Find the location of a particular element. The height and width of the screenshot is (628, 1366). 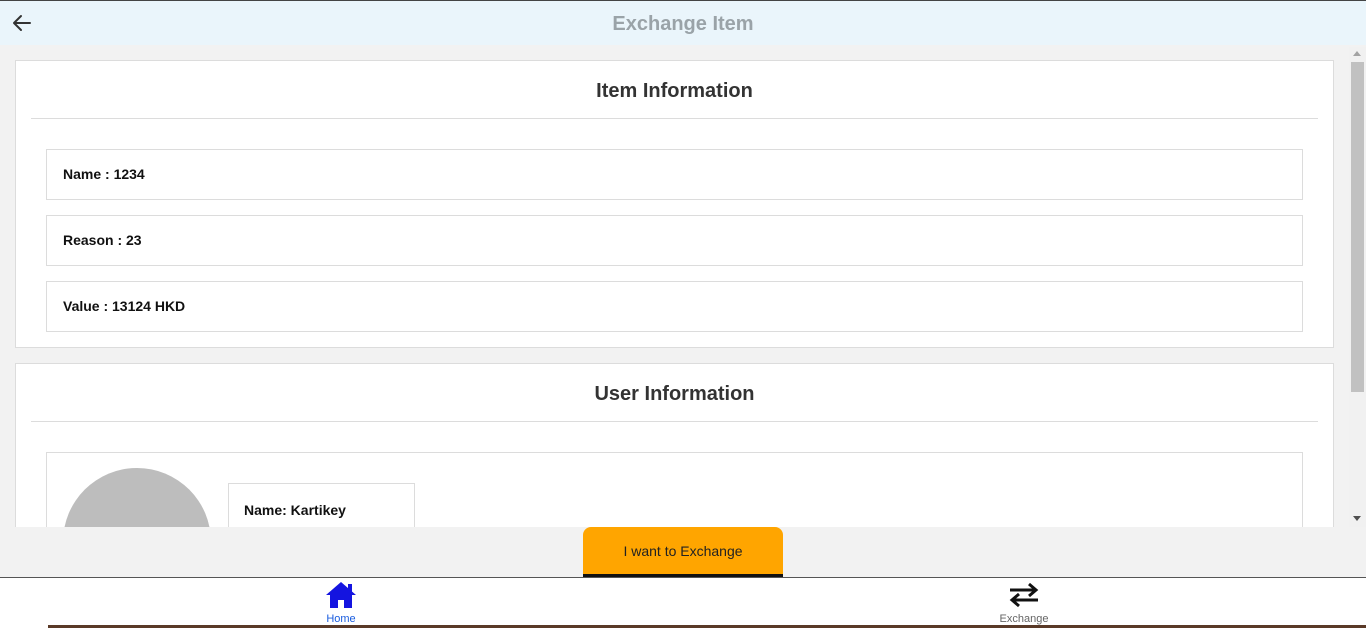

home-icon is located at coordinates (341, 595).